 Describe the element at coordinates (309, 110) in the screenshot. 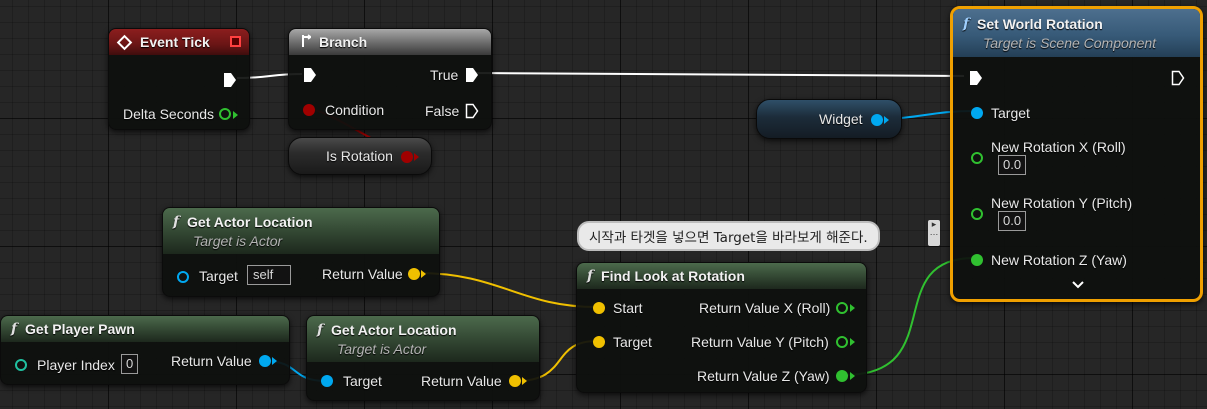

I see `condition-pin` at that location.